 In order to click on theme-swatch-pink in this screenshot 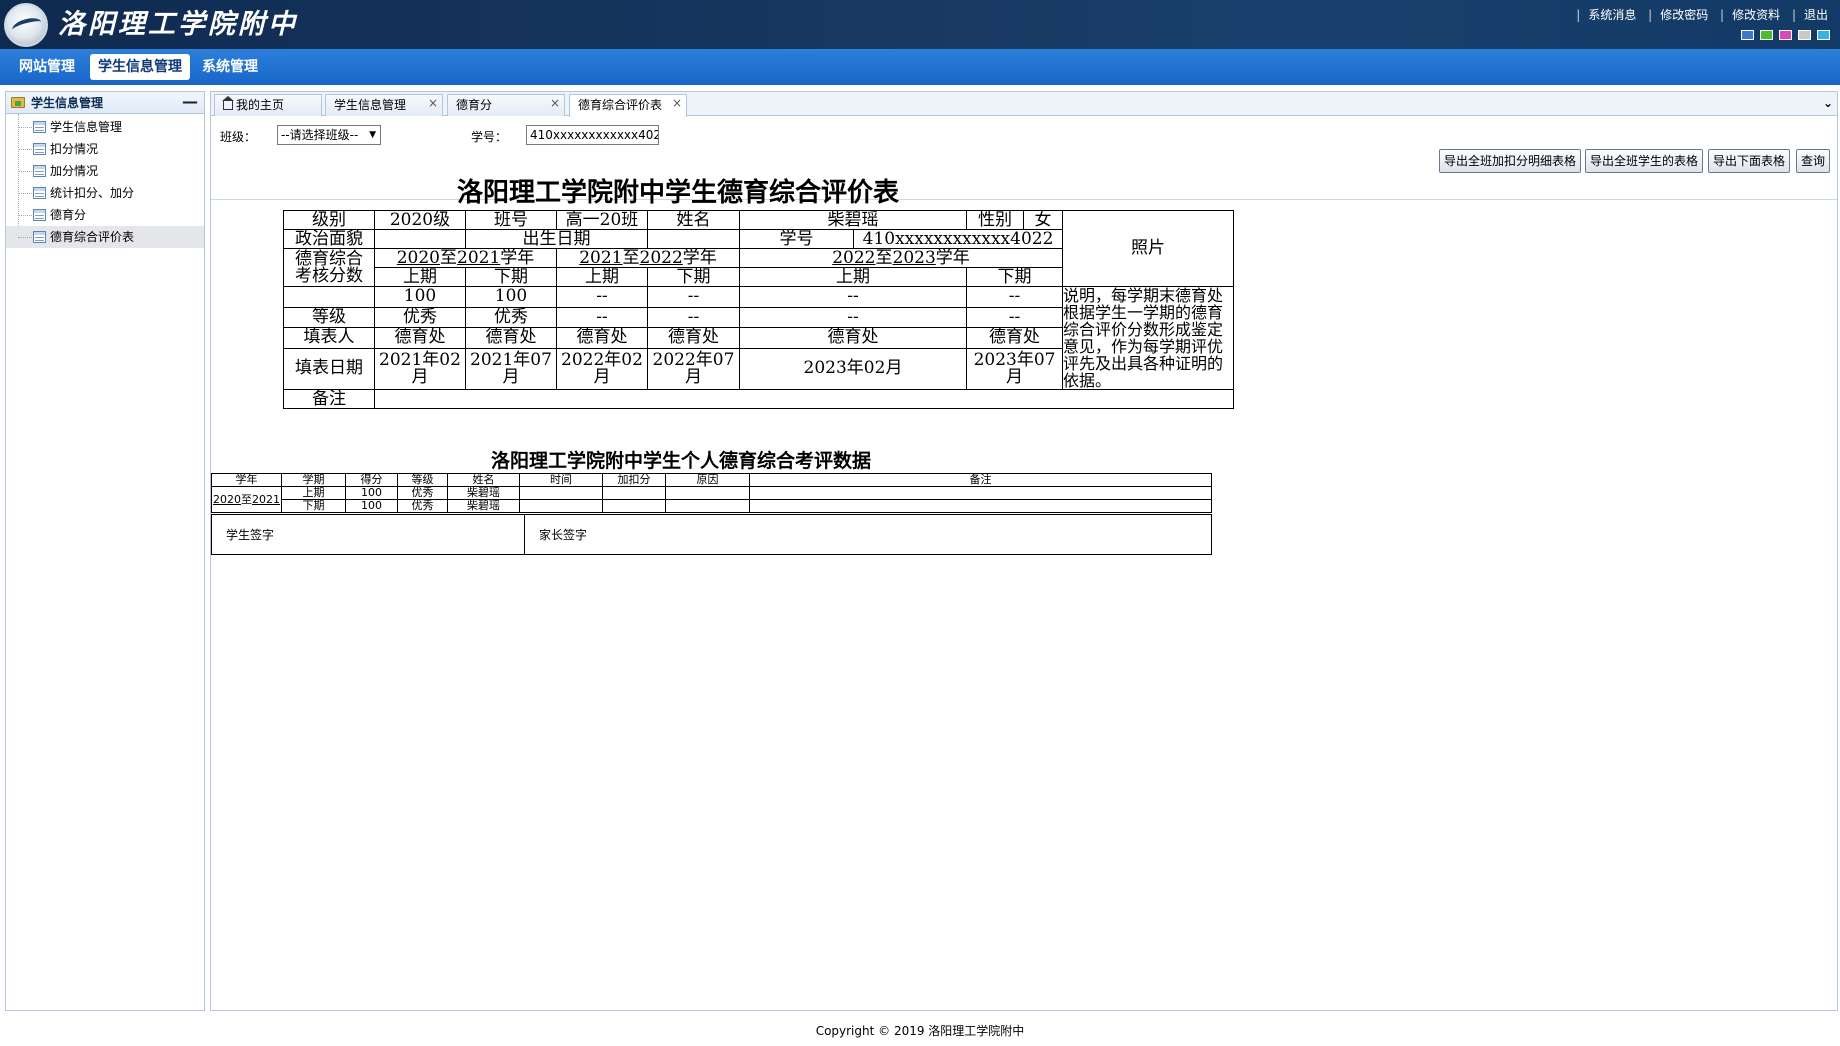, I will do `click(1785, 35)`.